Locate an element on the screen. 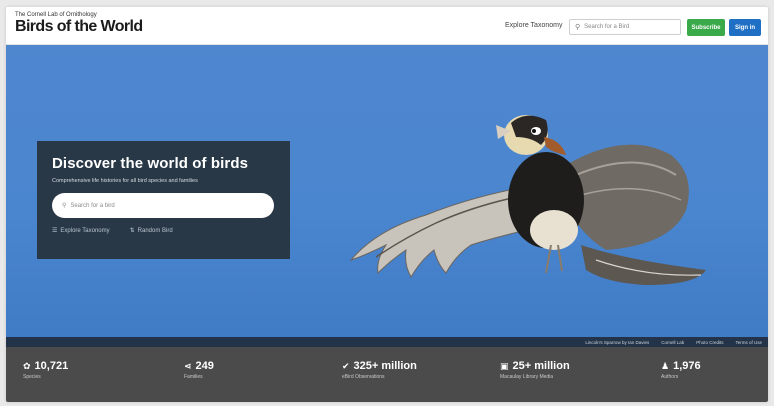  tree-icon: ☰ is located at coordinates (55, 231).